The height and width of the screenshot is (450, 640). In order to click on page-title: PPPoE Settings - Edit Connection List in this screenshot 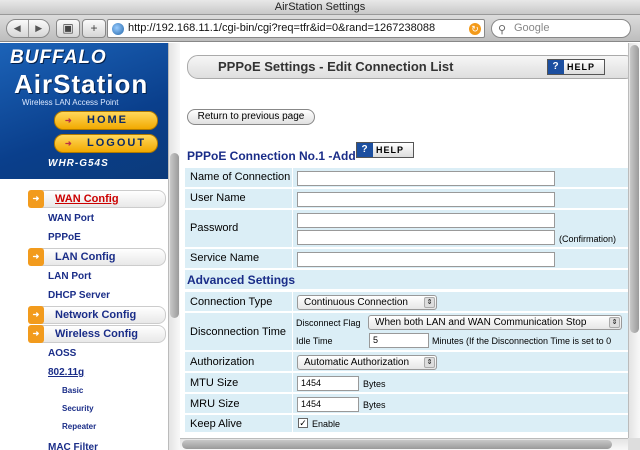, I will do `click(336, 66)`.